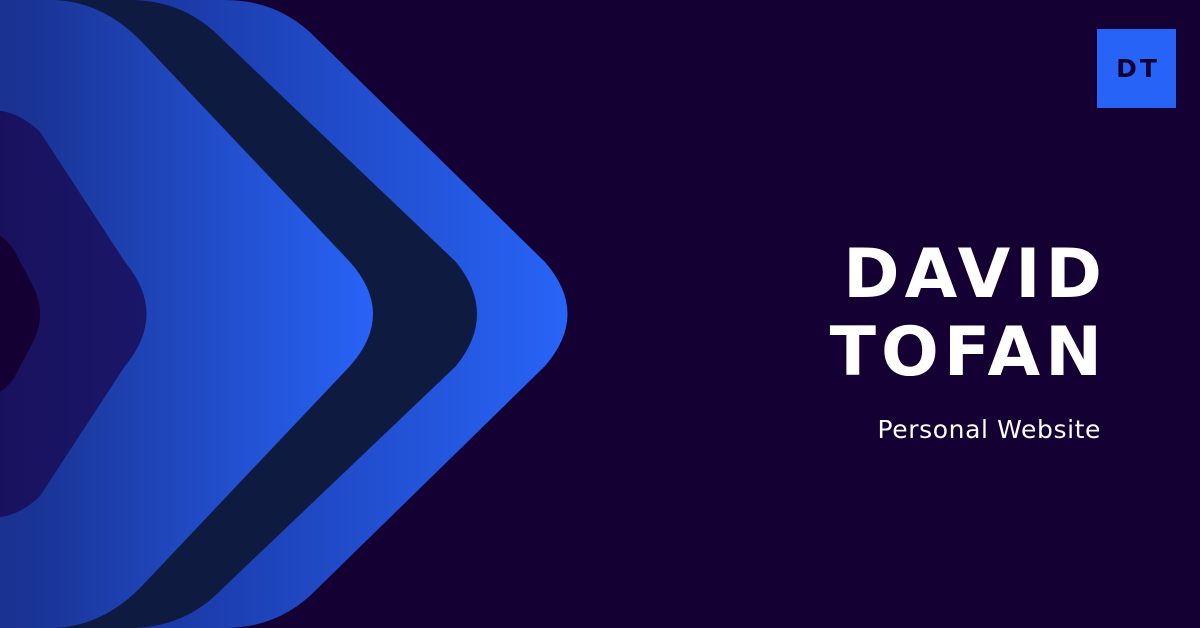  I want to click on page-subtitle: Personal Website, so click(989, 429).